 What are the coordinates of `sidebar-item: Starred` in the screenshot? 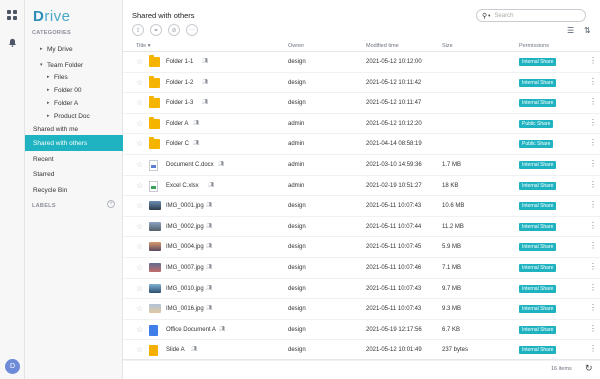 It's located at (74, 174).